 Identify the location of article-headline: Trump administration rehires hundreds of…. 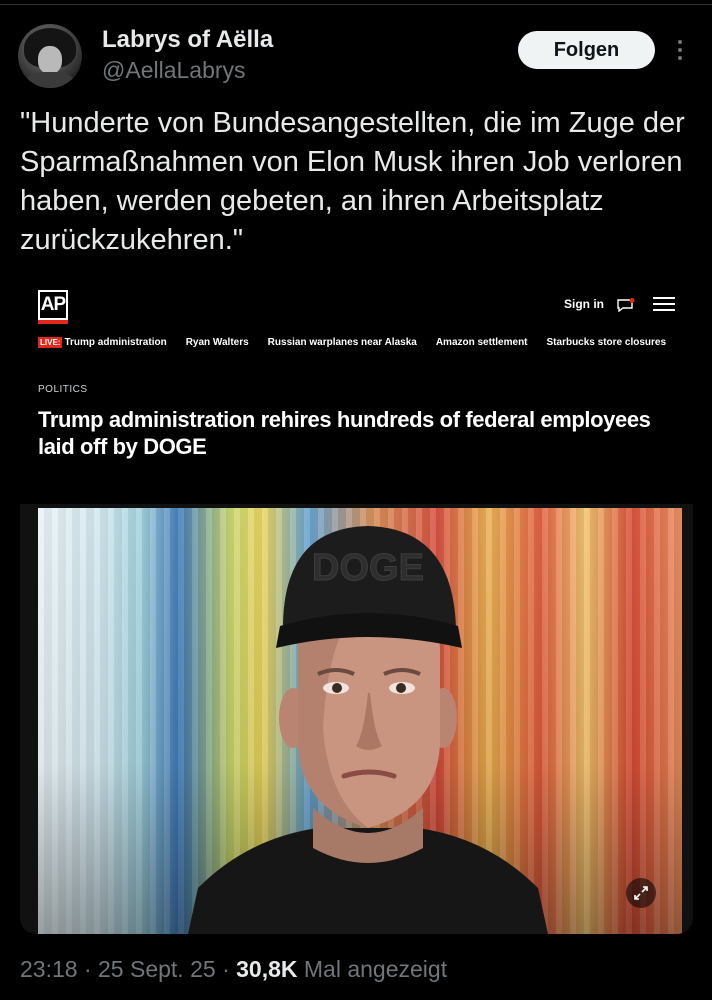
(344, 433).